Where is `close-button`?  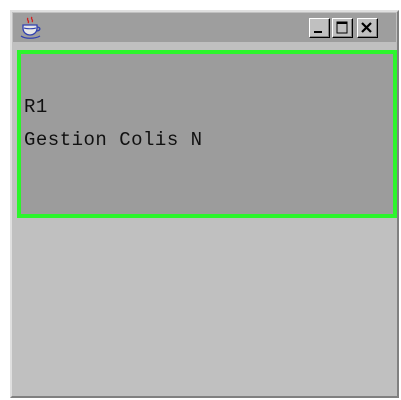
close-button is located at coordinates (367, 28).